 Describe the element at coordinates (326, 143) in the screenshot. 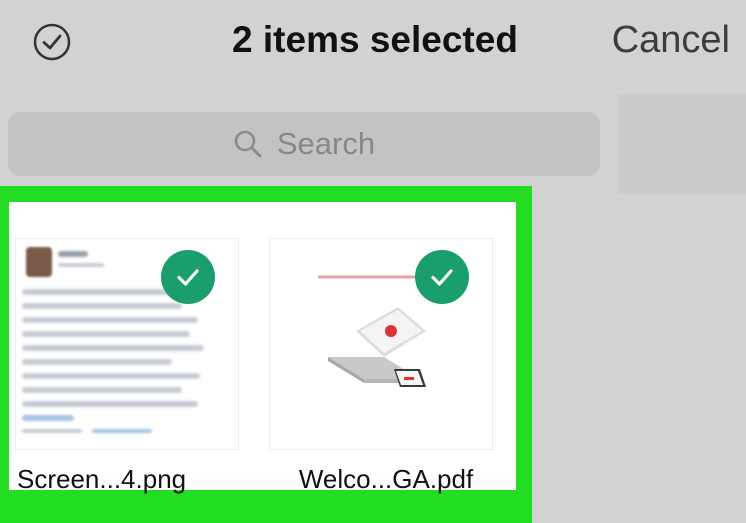

I see `search-placeholder: Search` at that location.